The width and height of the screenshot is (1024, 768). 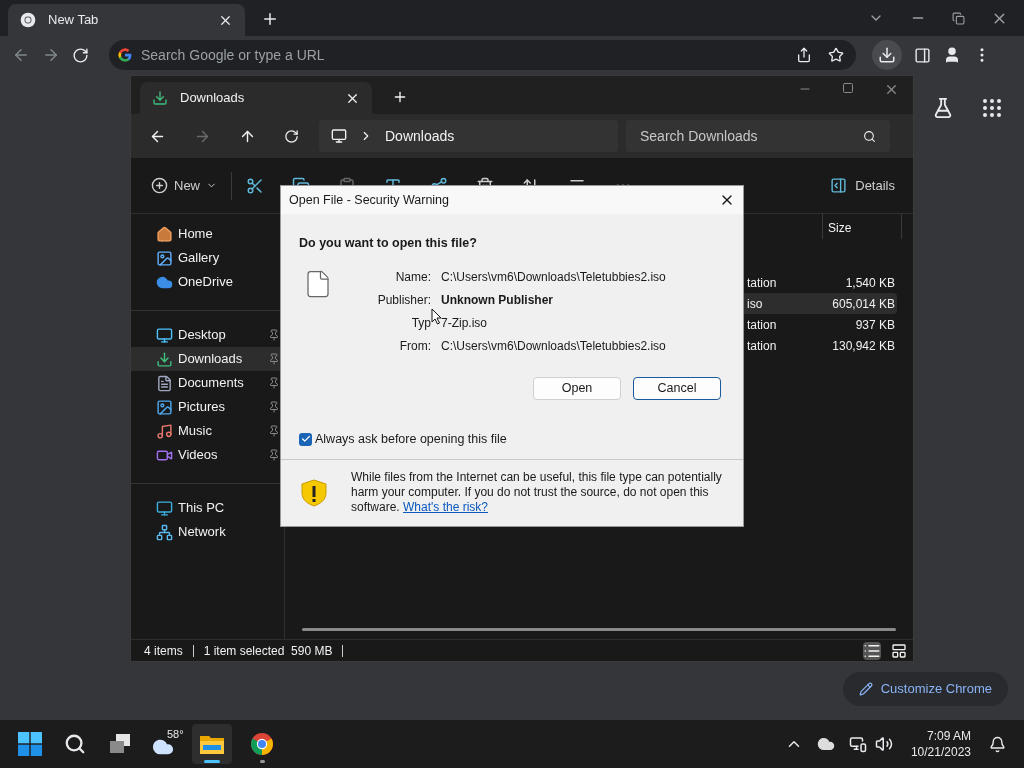 What do you see at coordinates (677, 388) in the screenshot?
I see `dialog-button: Cancel` at bounding box center [677, 388].